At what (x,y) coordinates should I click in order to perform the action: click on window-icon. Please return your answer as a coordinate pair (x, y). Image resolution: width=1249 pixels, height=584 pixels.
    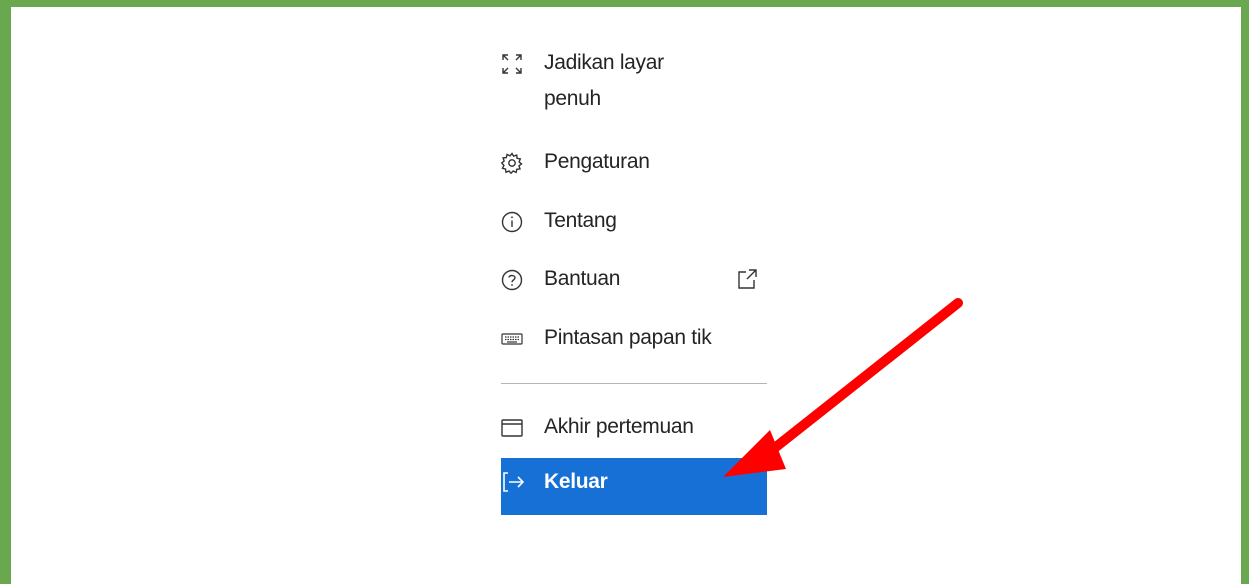
    Looking at the image, I should click on (512, 428).